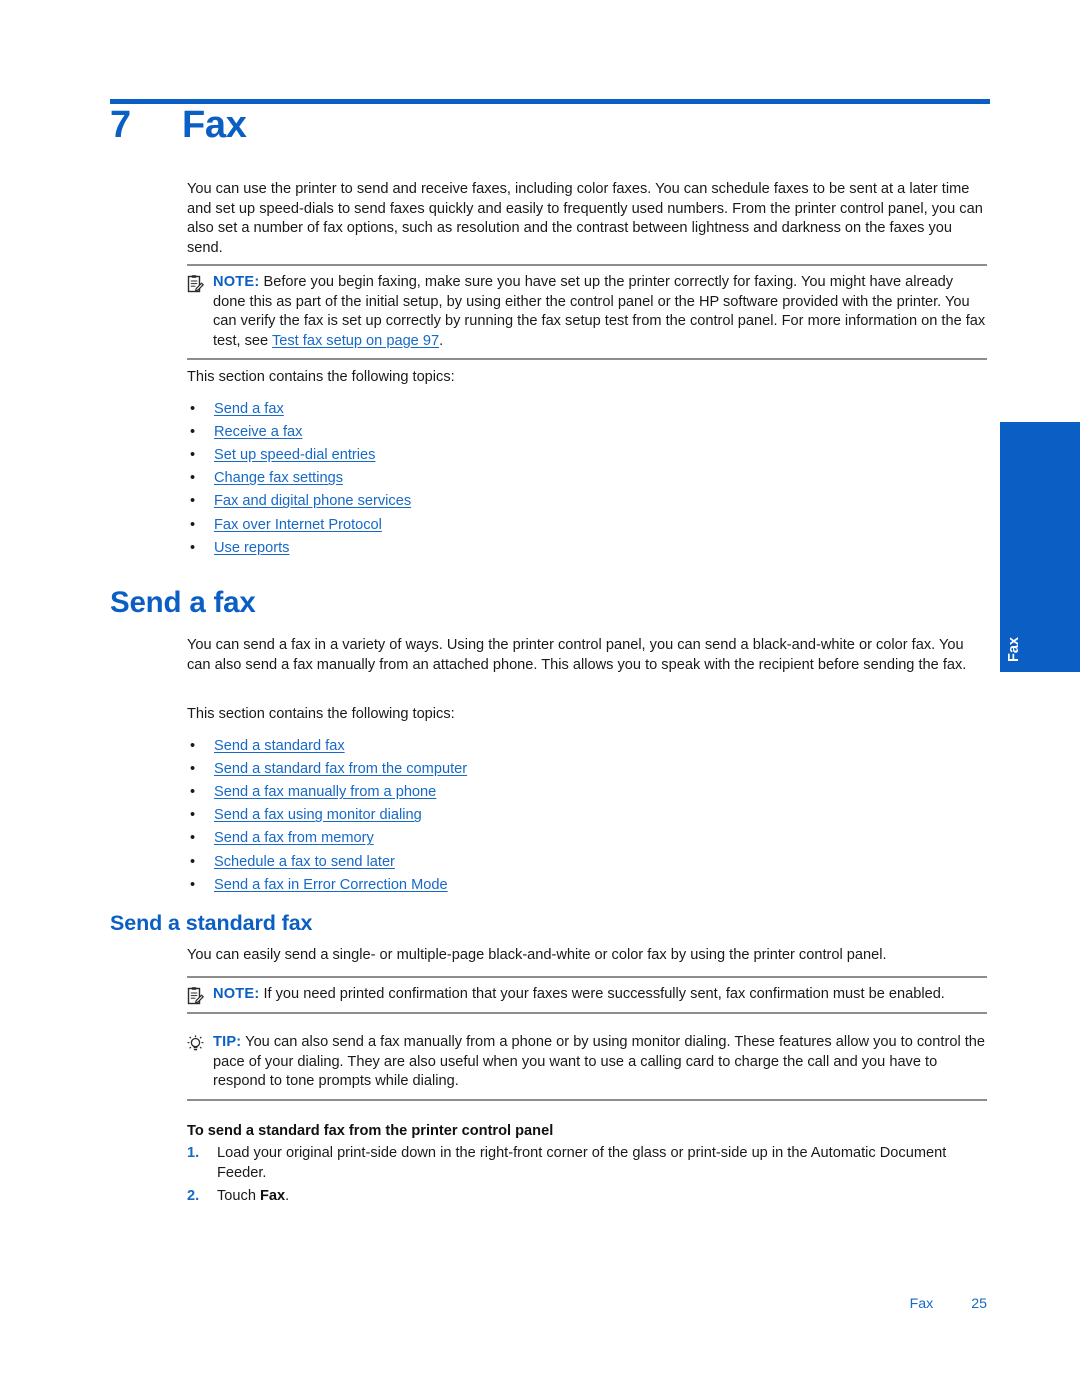 This screenshot has height=1397, width=1080. What do you see at coordinates (287, 1195) in the screenshot?
I see `step-text-after-bold: .` at bounding box center [287, 1195].